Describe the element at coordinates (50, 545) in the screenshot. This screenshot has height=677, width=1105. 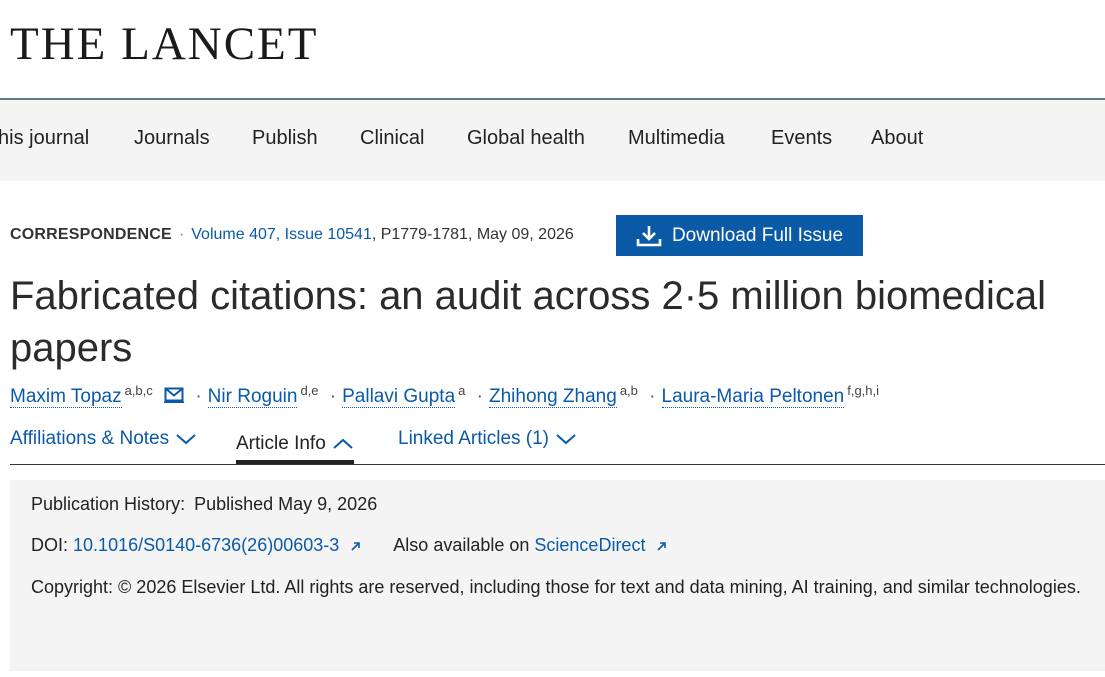
I see `doi-label: DOI:` at that location.